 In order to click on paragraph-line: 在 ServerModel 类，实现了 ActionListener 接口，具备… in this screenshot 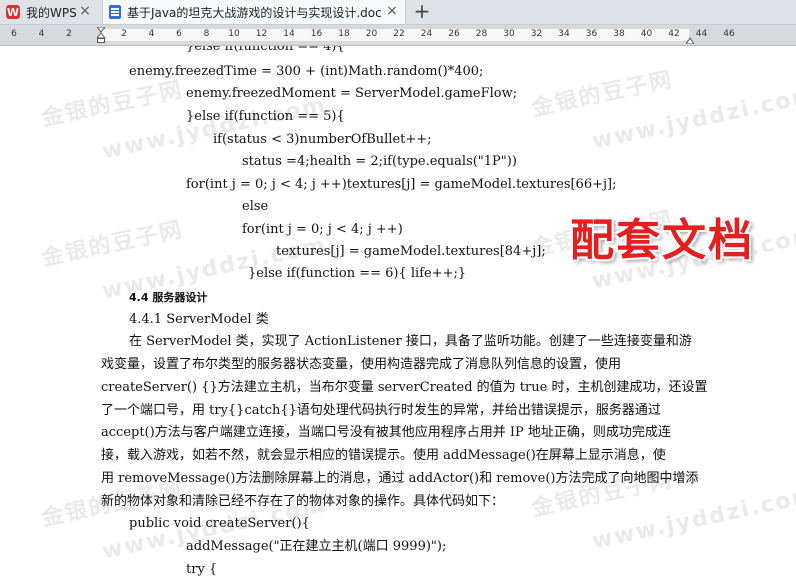, I will do `click(410, 341)`.